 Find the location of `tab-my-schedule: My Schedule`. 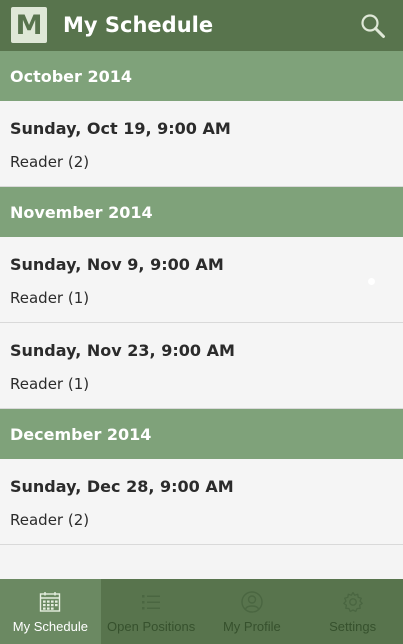

tab-my-schedule: My Schedule is located at coordinates (50, 611).